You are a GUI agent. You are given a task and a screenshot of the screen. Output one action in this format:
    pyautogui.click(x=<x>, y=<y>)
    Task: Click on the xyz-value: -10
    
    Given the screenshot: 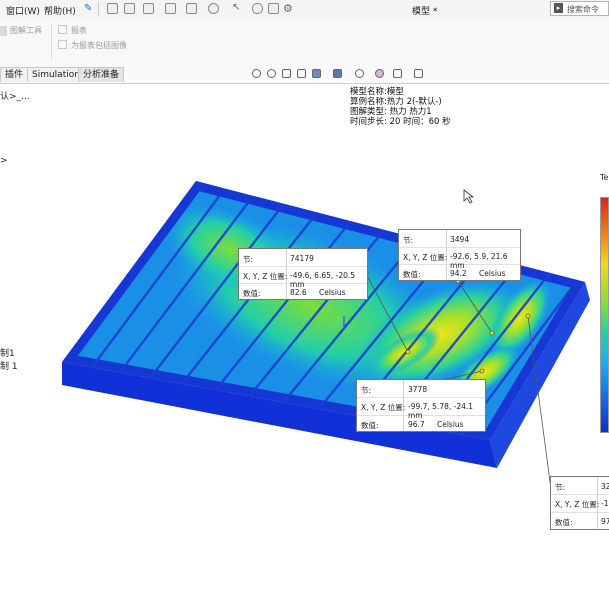 What is the action you would take?
    pyautogui.click(x=605, y=503)
    